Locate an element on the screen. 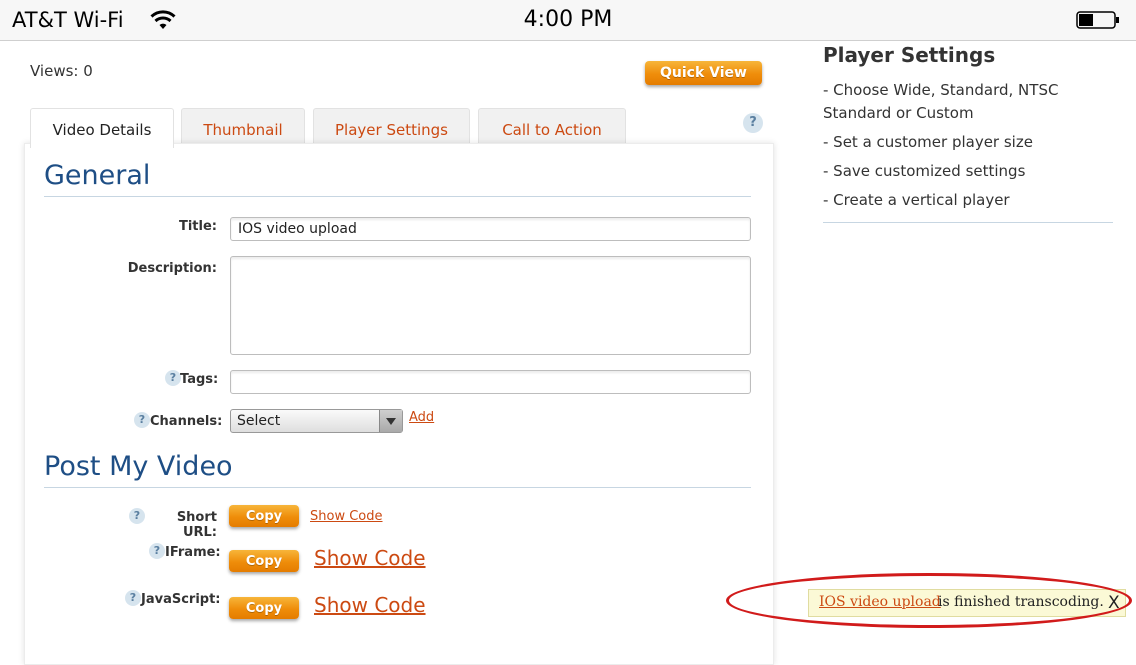  sidebar-item: - Set a customer player size is located at coordinates (928, 142).